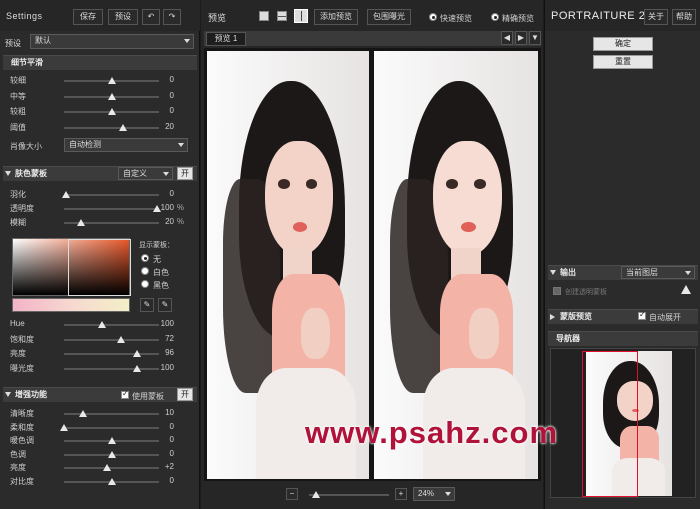  What do you see at coordinates (623, 62) in the screenshot?
I see `reset-button: 重置` at bounding box center [623, 62].